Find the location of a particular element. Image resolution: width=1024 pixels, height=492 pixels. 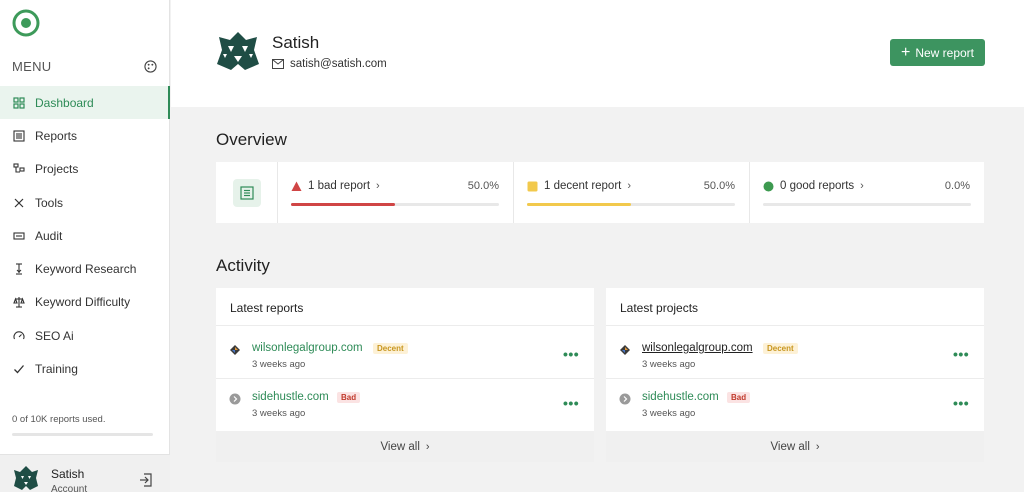

stat-label-row: 1 decent report › is located at coordinates (579, 186).